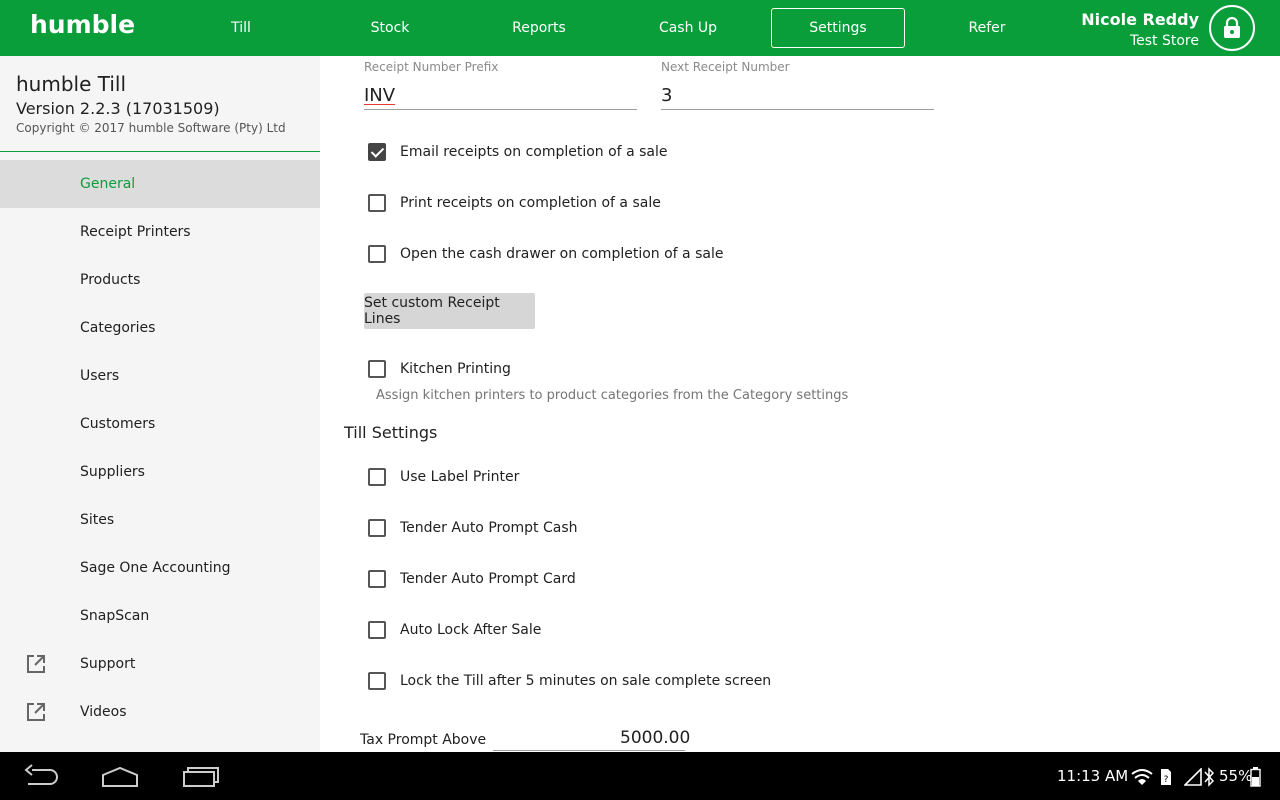  Describe the element at coordinates (160, 520) in the screenshot. I see `sidebar-item-sites: Sites` at that location.